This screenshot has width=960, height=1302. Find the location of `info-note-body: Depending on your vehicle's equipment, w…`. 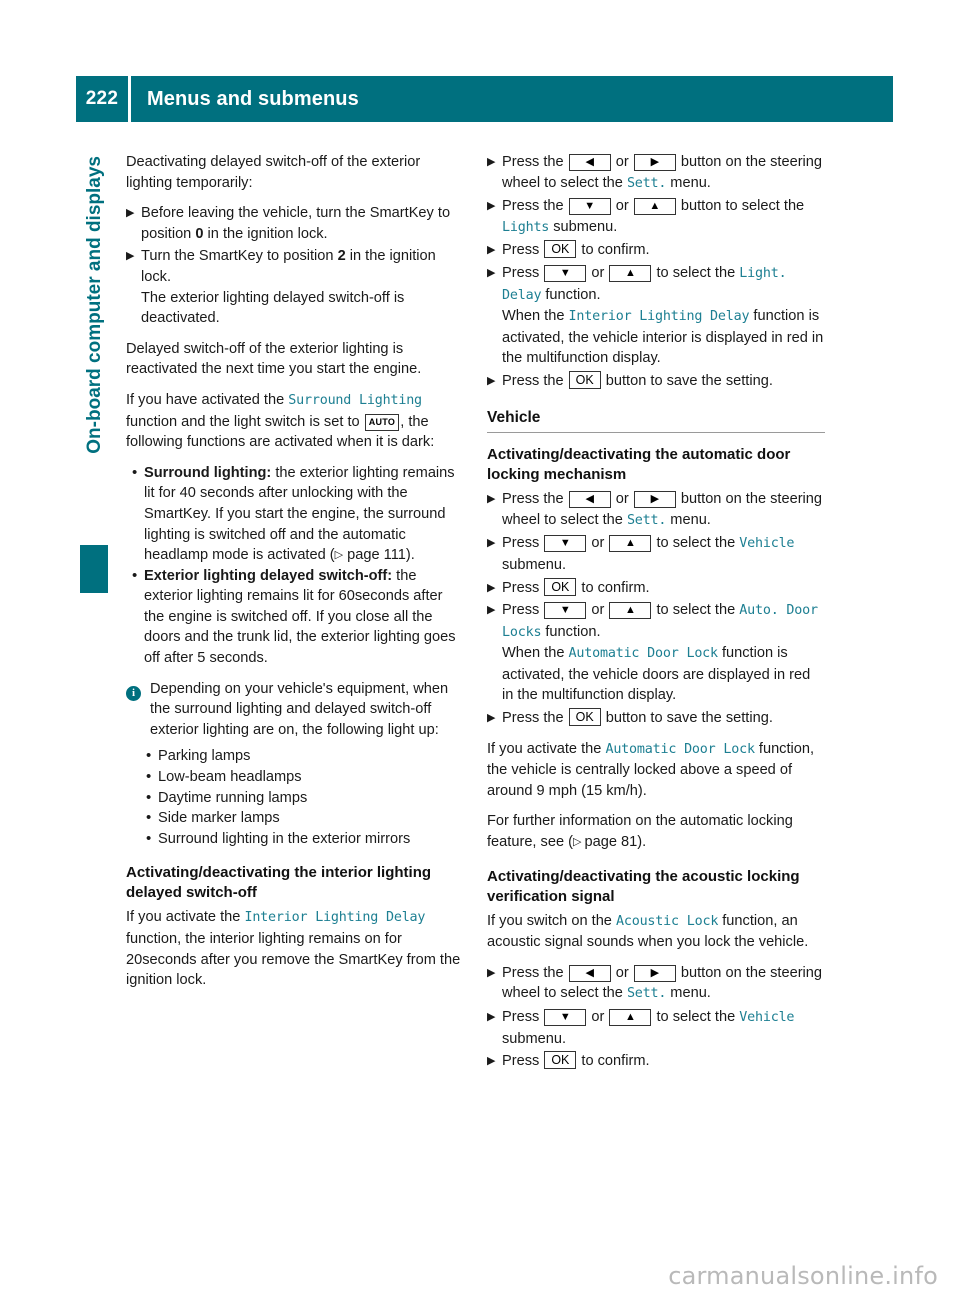

info-note-body: Depending on your vehicle's equipment, w… is located at coordinates (299, 709).